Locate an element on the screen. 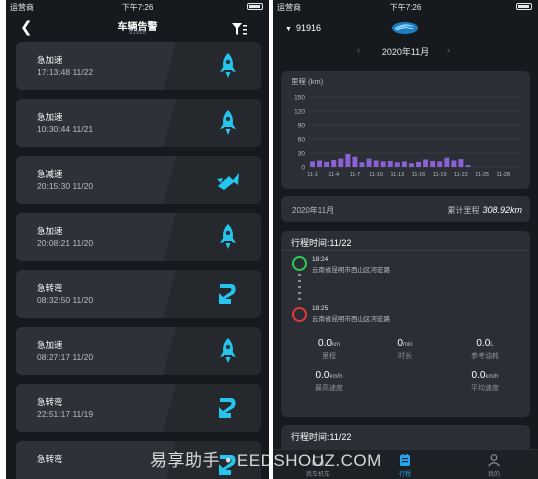 This screenshot has height=479, width=538. x-tick-label: 11-1 is located at coordinates (312, 175).